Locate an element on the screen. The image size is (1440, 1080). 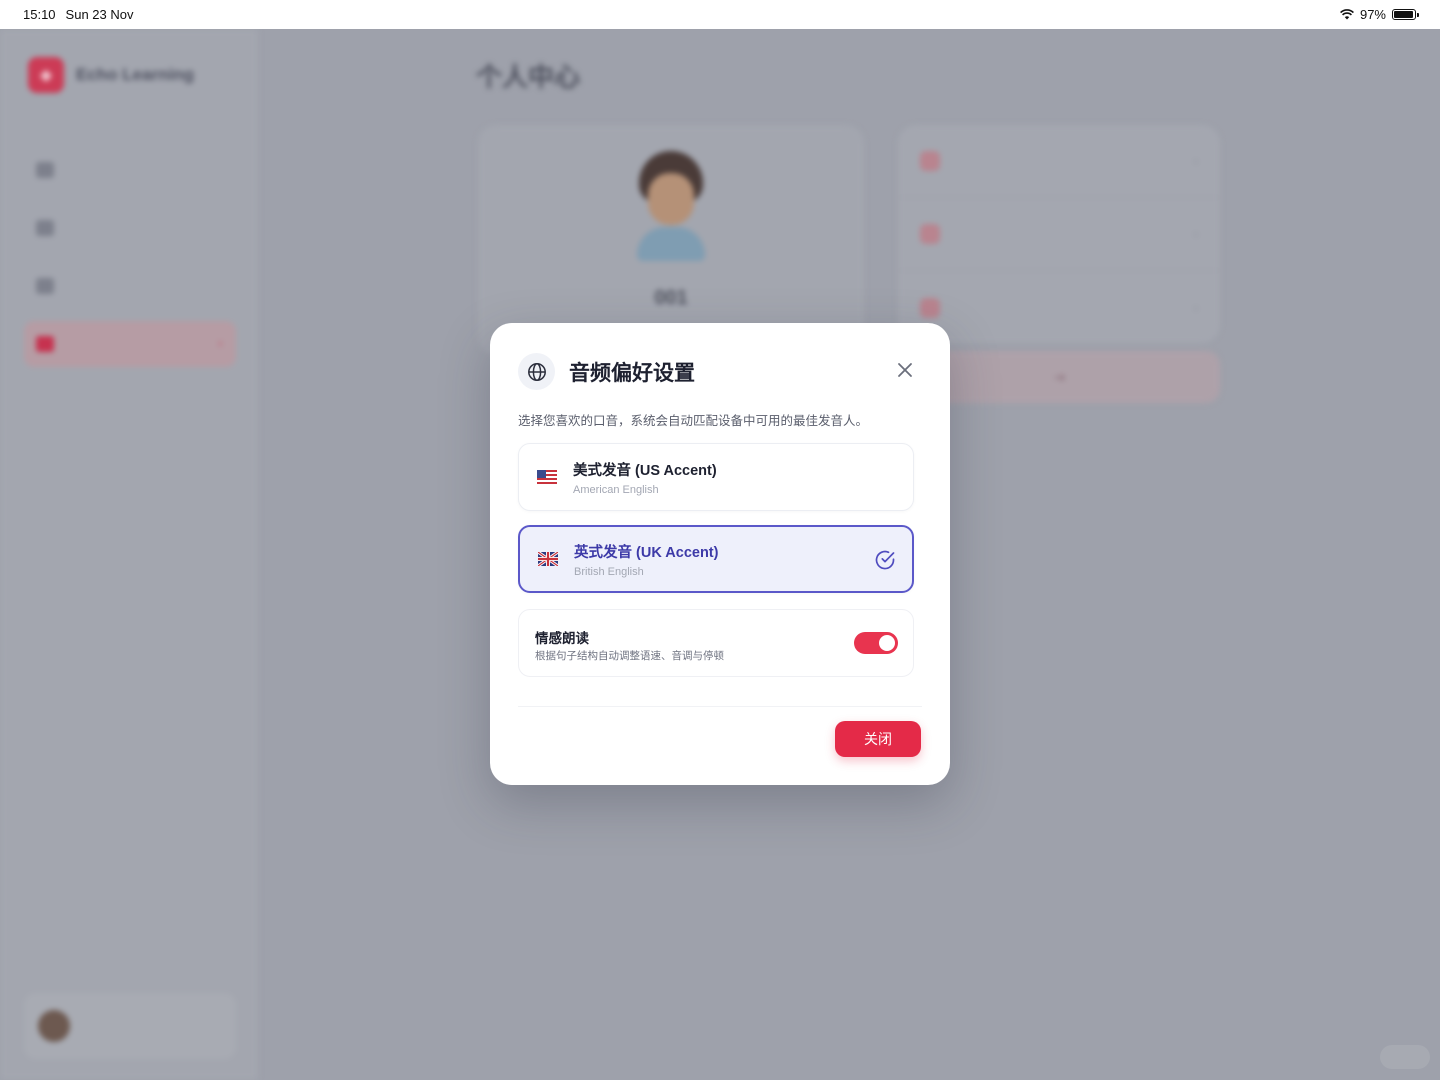
uk-accent-option: 英式发音 (UK Accent) British English is located at coordinates (716, 559).